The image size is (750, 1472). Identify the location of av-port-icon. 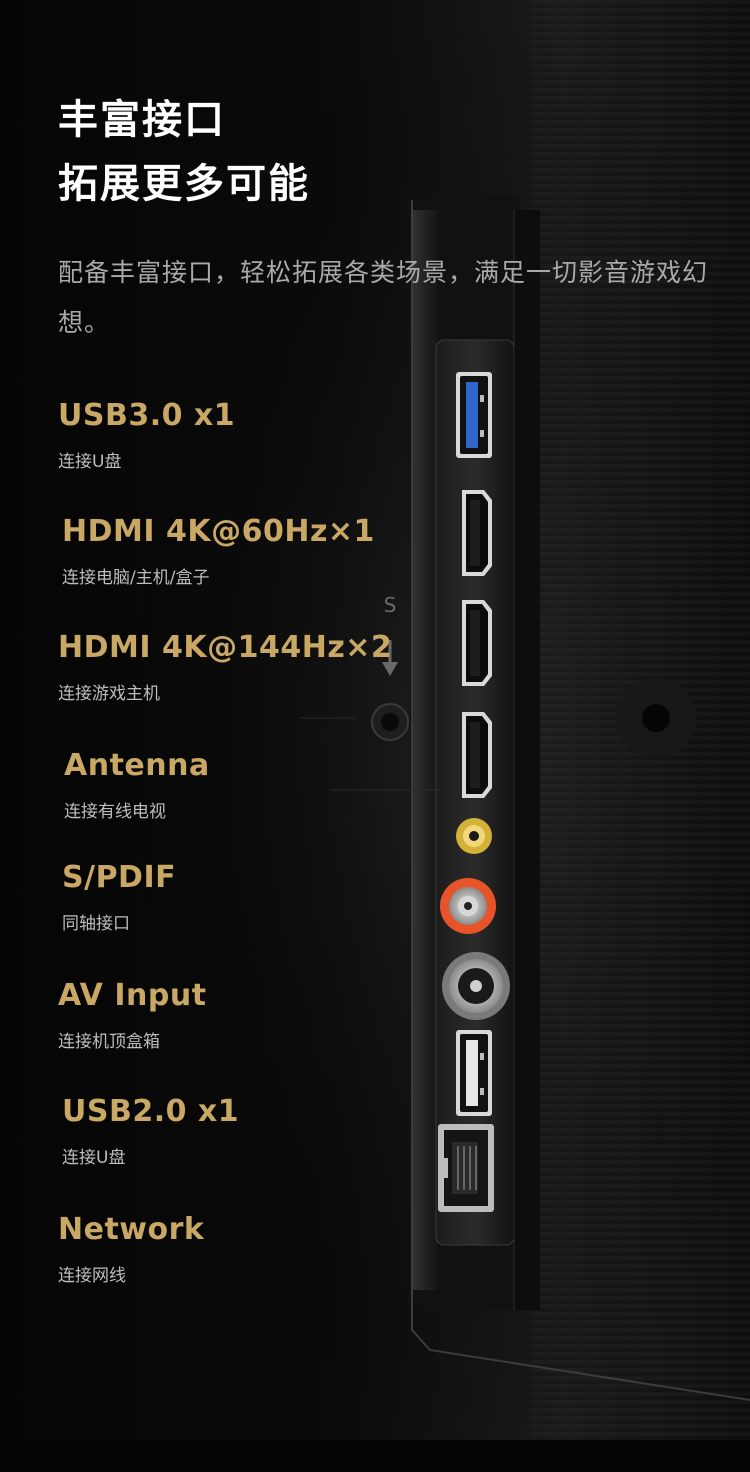
(468, 906).